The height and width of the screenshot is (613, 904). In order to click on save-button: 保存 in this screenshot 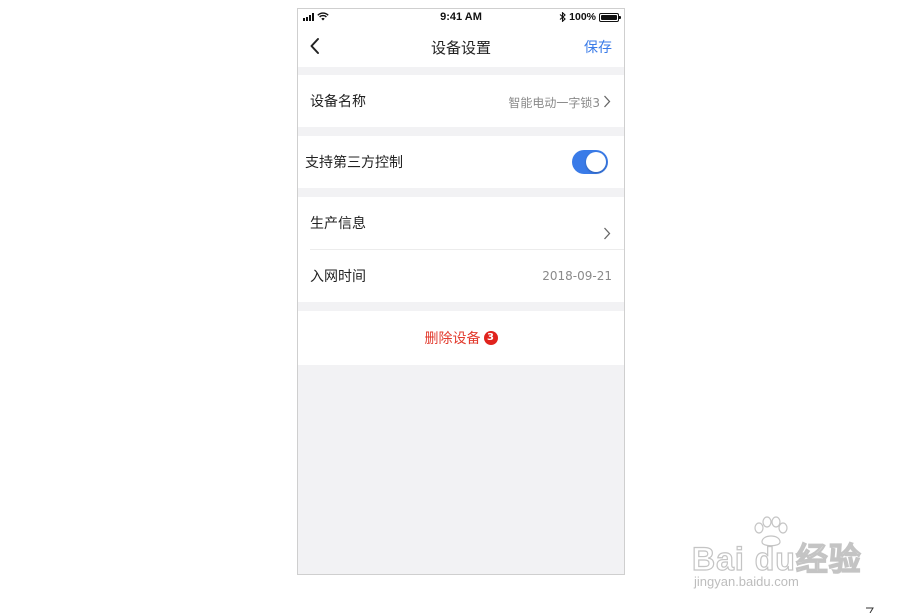, I will do `click(598, 47)`.